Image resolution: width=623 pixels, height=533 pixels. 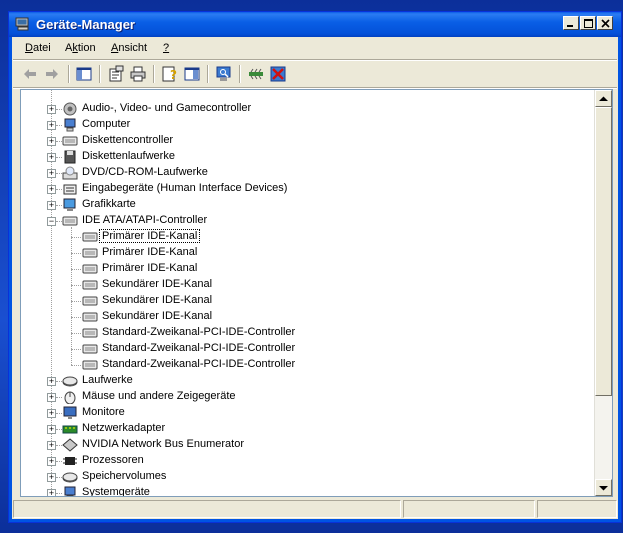 What do you see at coordinates (306, 109) in the screenshot?
I see `tree-item: + Audio-, Video- und Gamecontroller` at bounding box center [306, 109].